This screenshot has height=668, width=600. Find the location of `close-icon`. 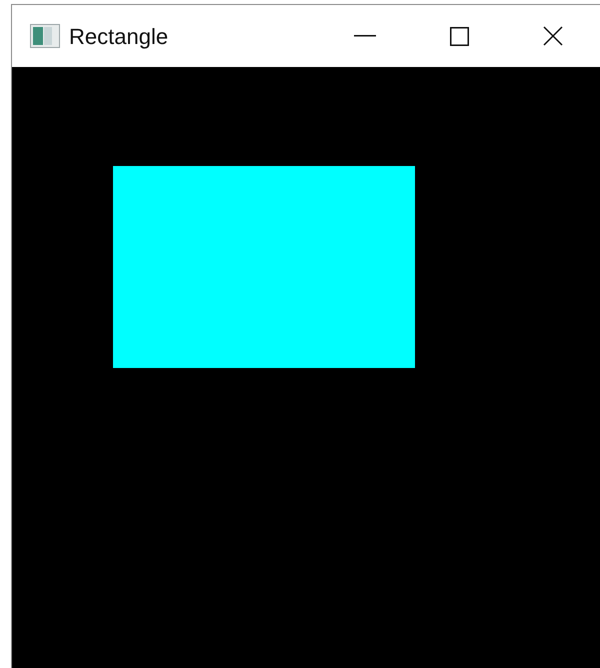

close-icon is located at coordinates (553, 36).